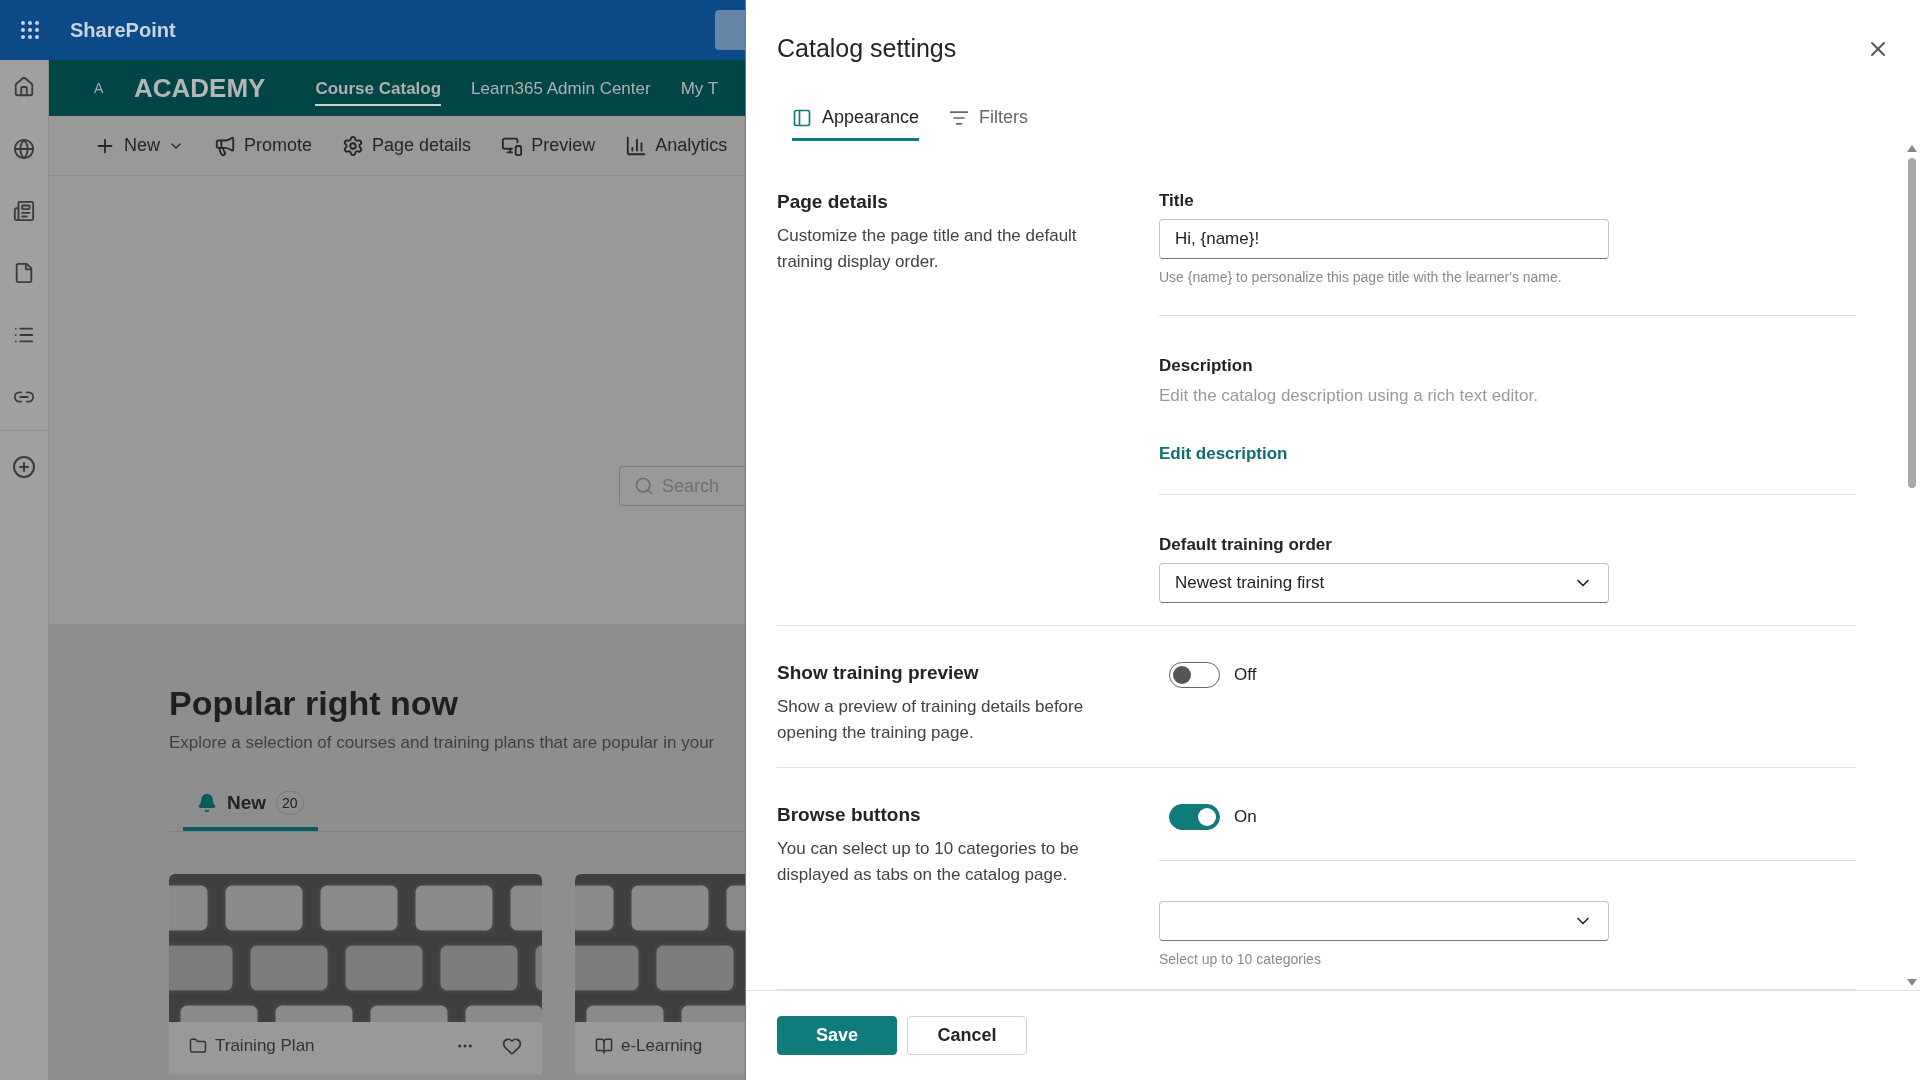  What do you see at coordinates (265, 1046) in the screenshot?
I see `card-type: Training Plan` at bounding box center [265, 1046].